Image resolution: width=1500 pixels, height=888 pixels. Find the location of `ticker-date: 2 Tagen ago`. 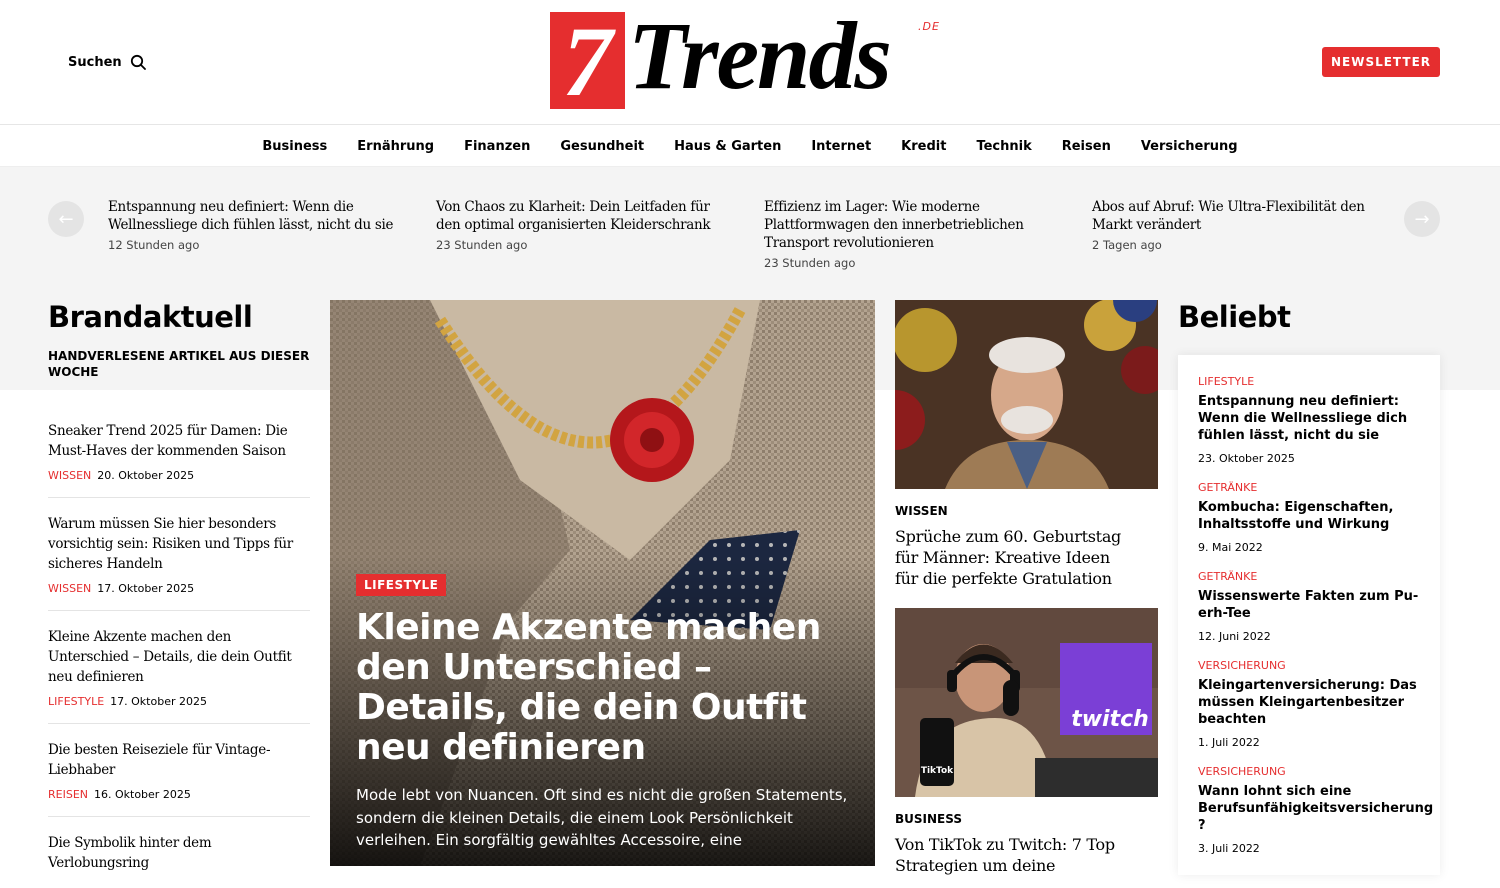

ticker-date: 2 Tagen ago is located at coordinates (1127, 245).